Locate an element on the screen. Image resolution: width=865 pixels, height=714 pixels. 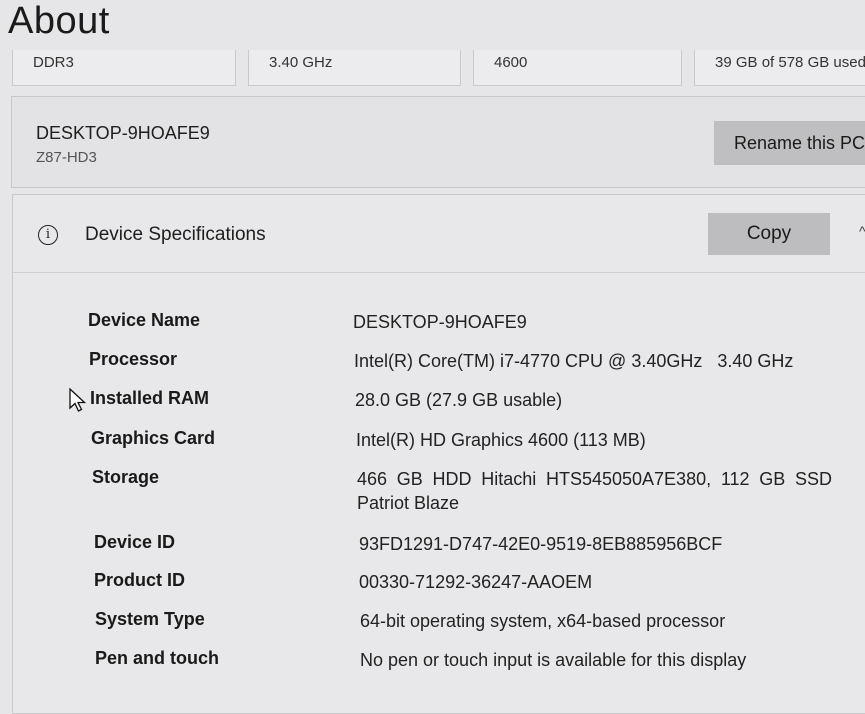
spec-label: System Type is located at coordinates (150, 619).